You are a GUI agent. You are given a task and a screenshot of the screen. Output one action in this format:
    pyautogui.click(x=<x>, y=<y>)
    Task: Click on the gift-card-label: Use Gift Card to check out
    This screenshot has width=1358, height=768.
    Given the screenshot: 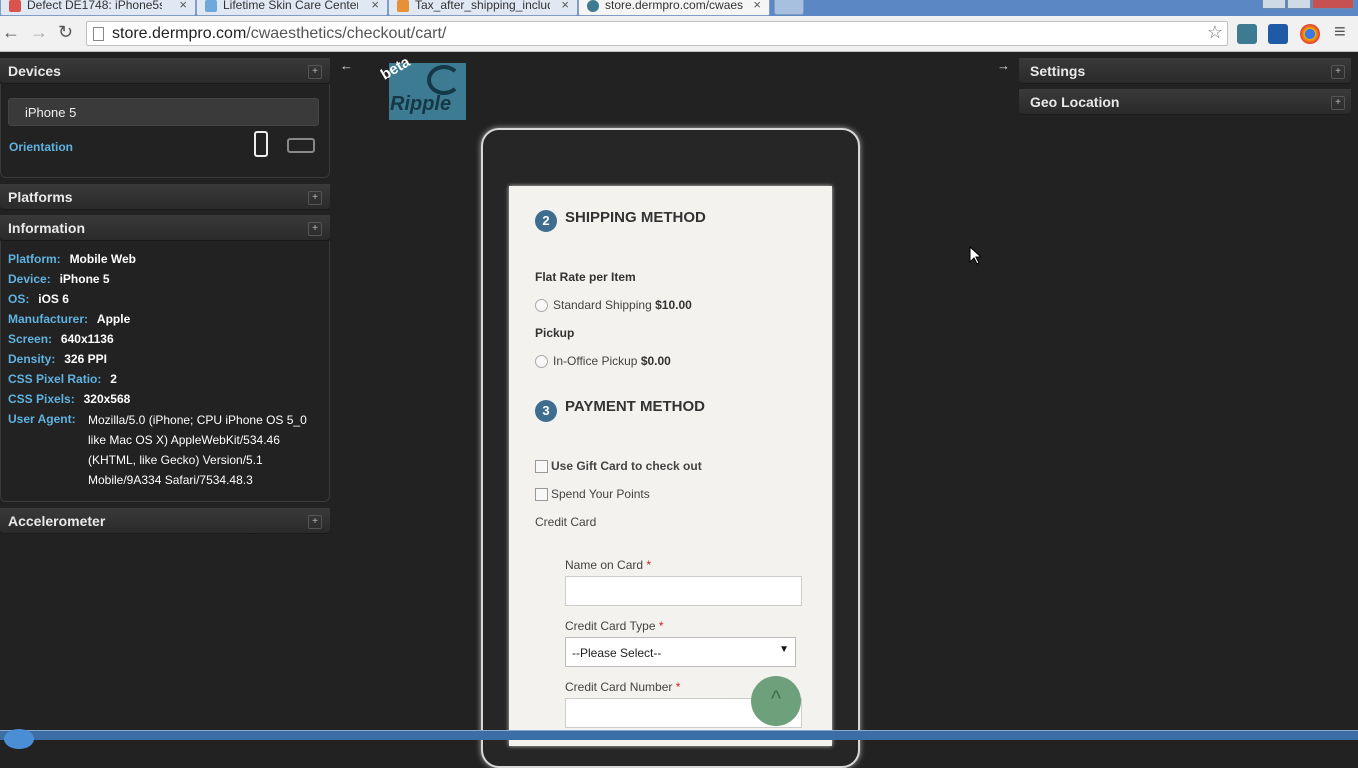 What is the action you would take?
    pyautogui.click(x=626, y=466)
    